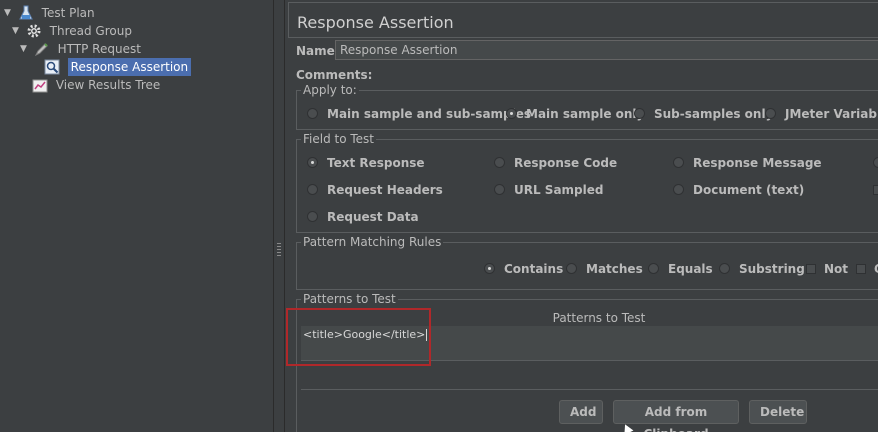  Describe the element at coordinates (606, 50) in the screenshot. I see `name-field` at that location.